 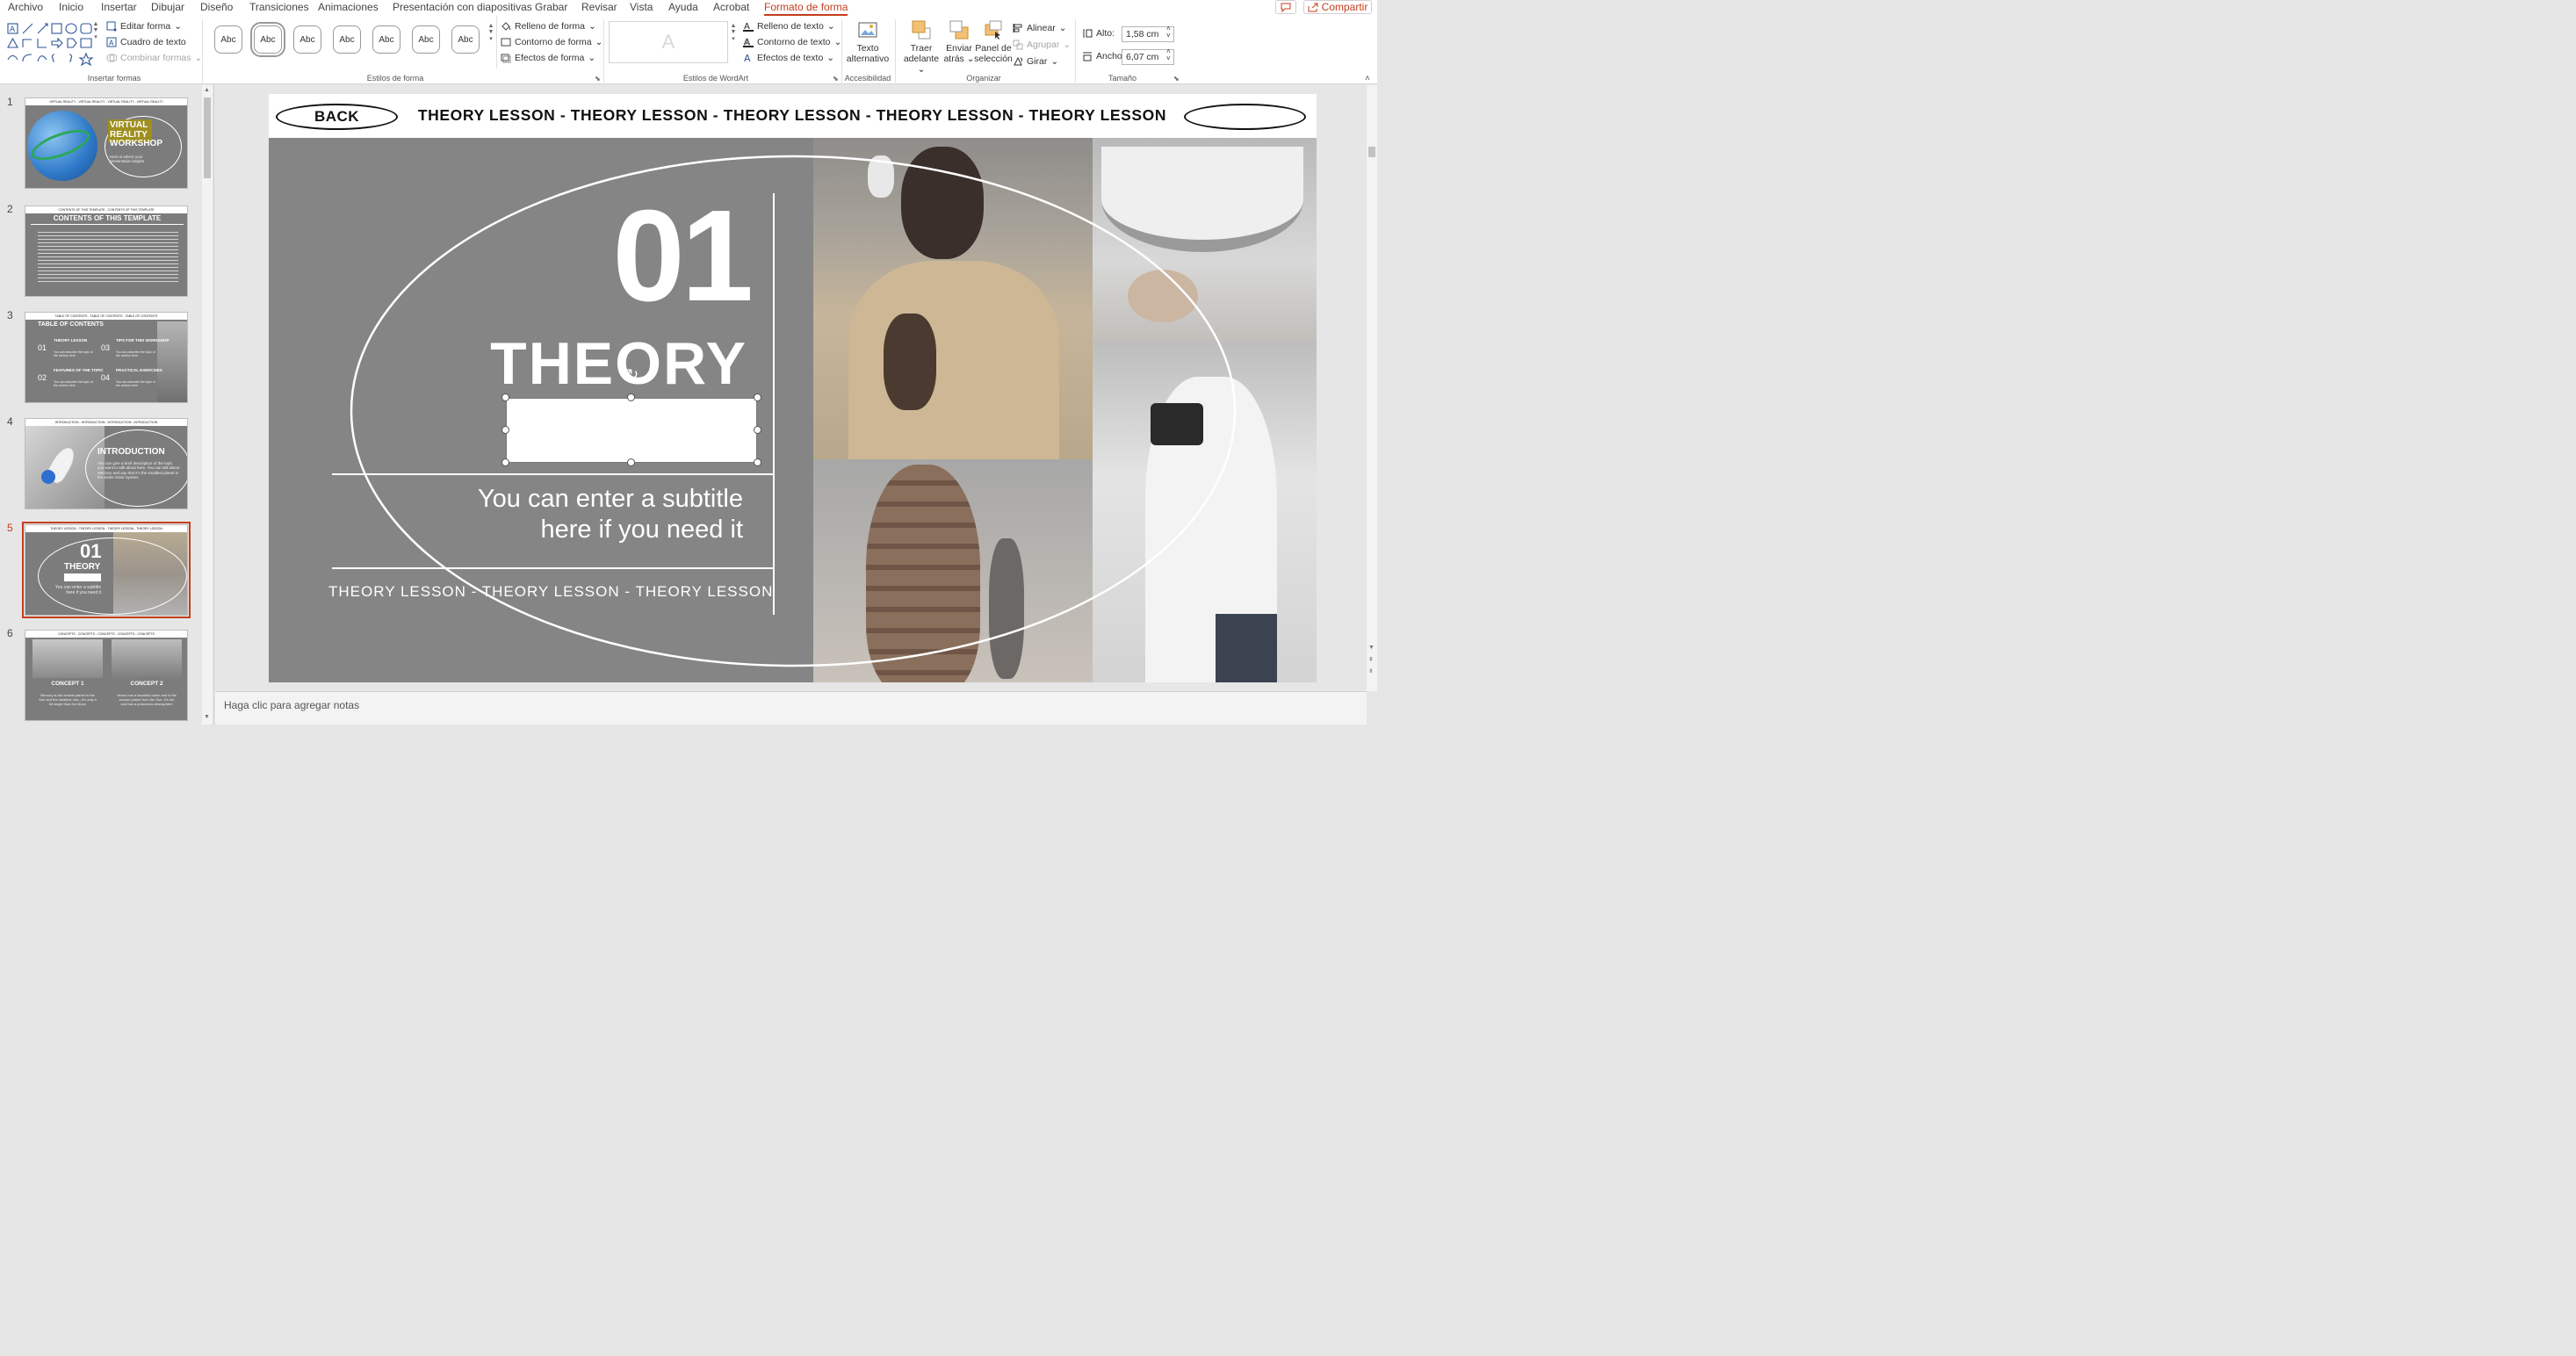 What do you see at coordinates (146, 42) in the screenshot?
I see `text-box-button: A Cuadro de texto` at bounding box center [146, 42].